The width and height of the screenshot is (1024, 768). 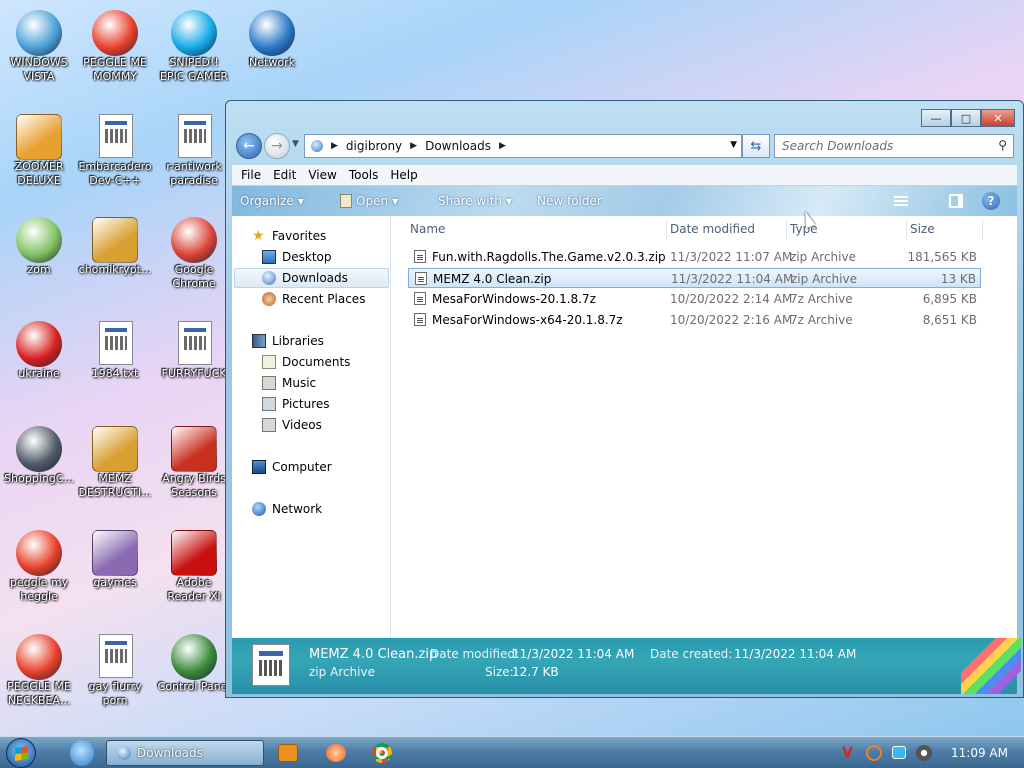 I want to click on nav-pictures: Pictures, so click(x=296, y=404).